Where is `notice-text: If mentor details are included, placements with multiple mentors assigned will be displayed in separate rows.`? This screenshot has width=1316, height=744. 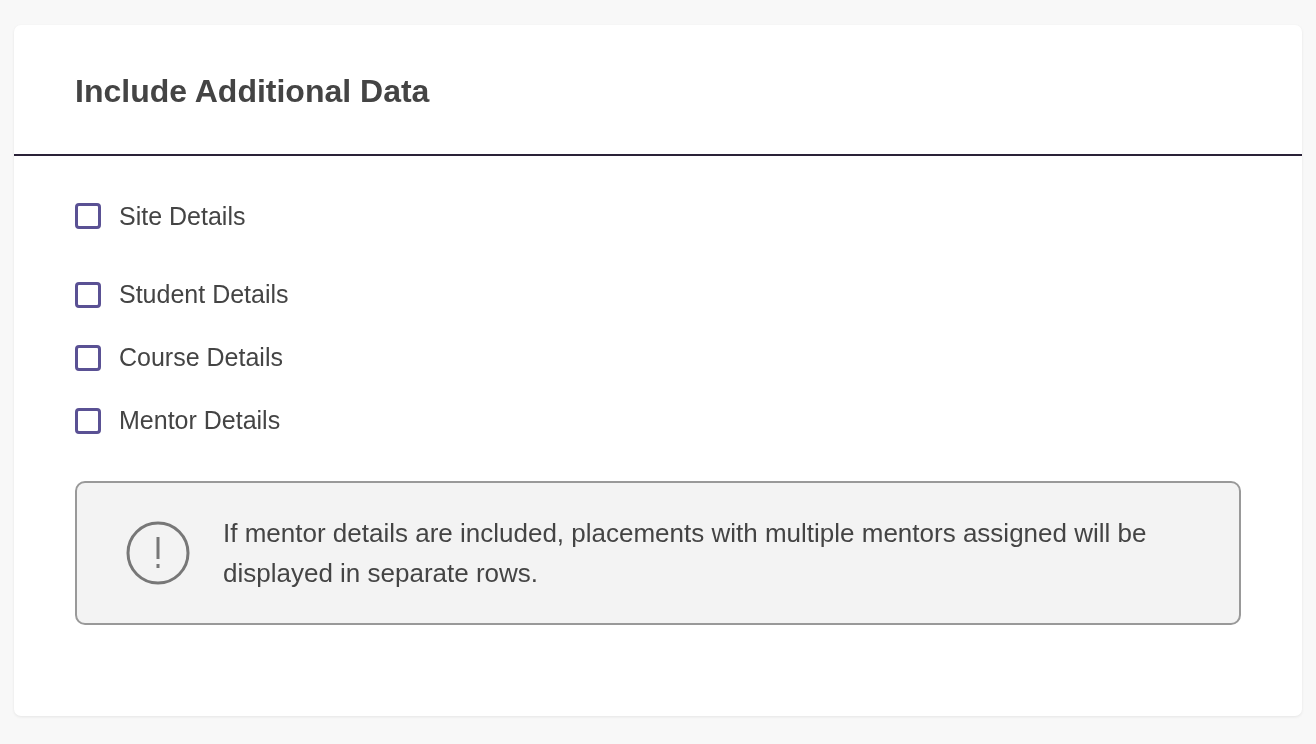 notice-text: If mentor details are included, placements with multiple mentors assigned will be displayed in separate rows. is located at coordinates (685, 553).